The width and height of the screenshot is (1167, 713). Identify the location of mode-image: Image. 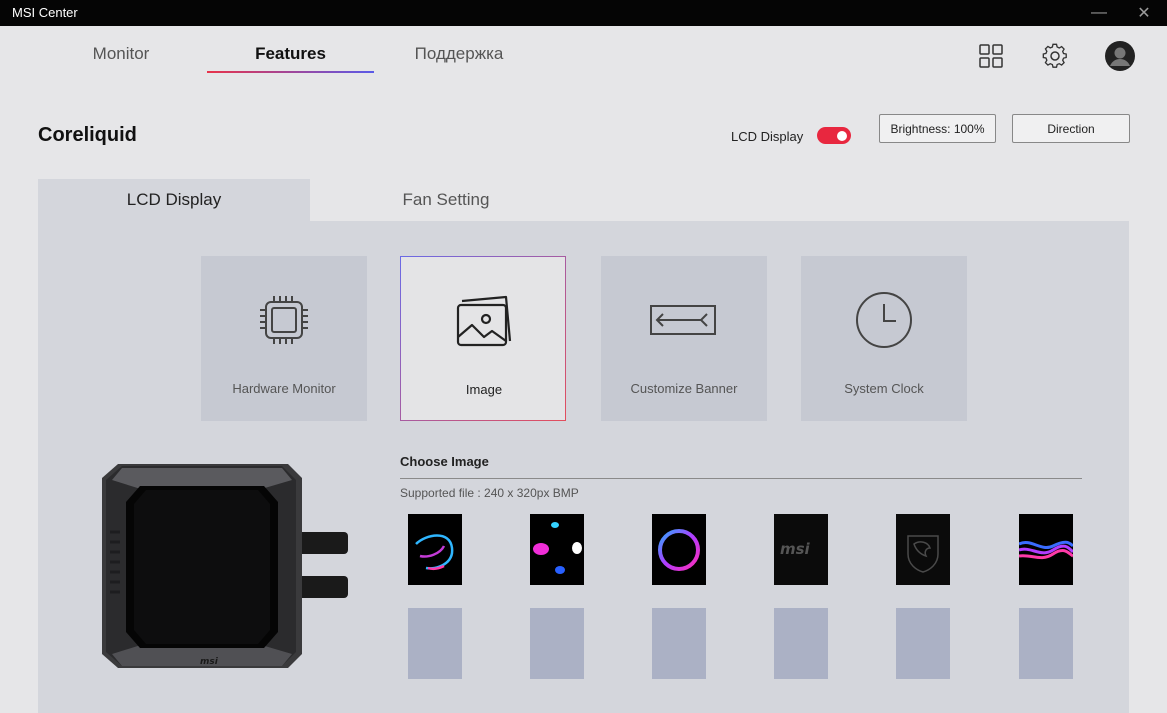
(483, 338).